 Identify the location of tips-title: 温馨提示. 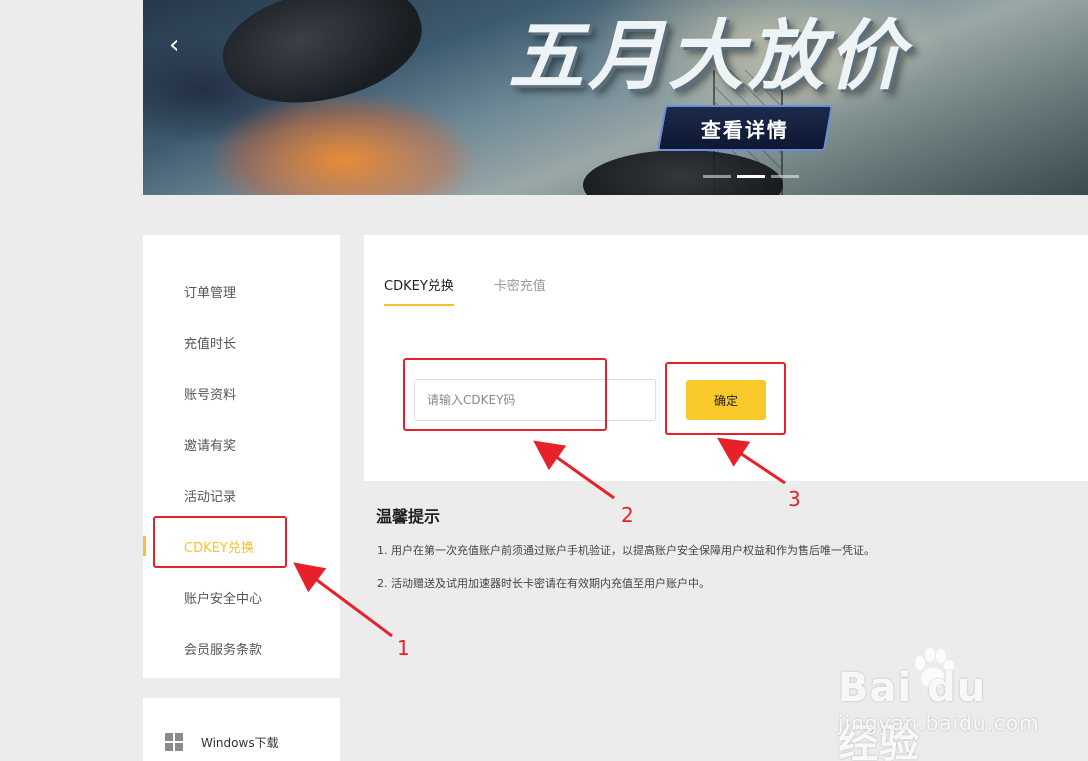
(408, 516).